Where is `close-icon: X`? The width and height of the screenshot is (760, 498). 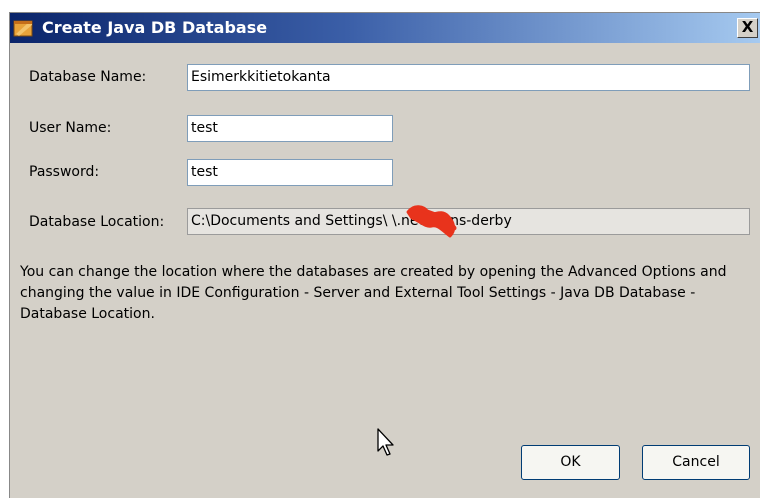
close-icon: X is located at coordinates (747, 27).